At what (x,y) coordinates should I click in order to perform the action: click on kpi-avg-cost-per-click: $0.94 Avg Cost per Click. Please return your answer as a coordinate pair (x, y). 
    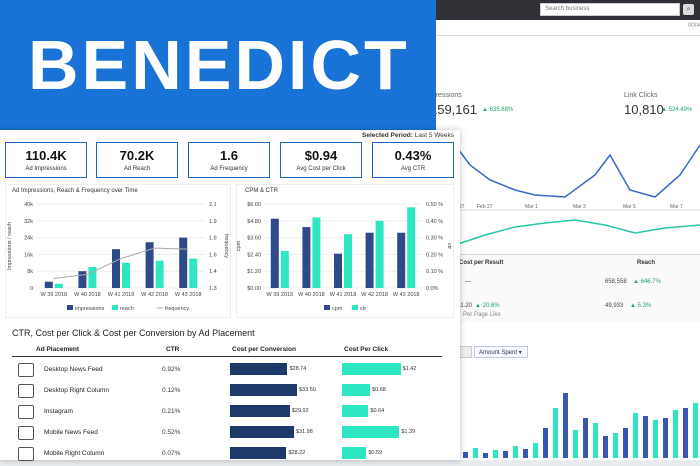
    Looking at the image, I should click on (321, 160).